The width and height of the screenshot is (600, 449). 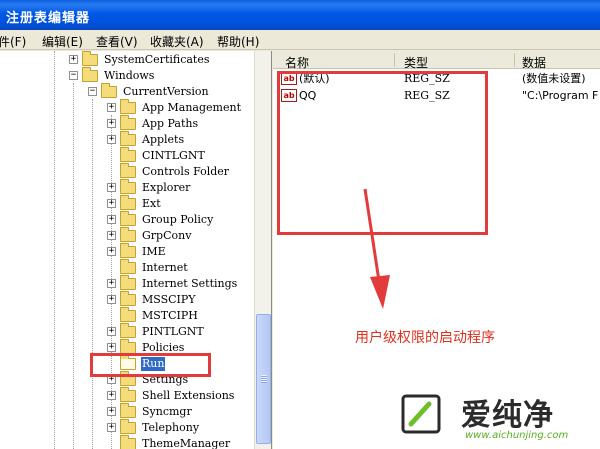 I want to click on menu-edit: 编辑(E), so click(x=62, y=41).